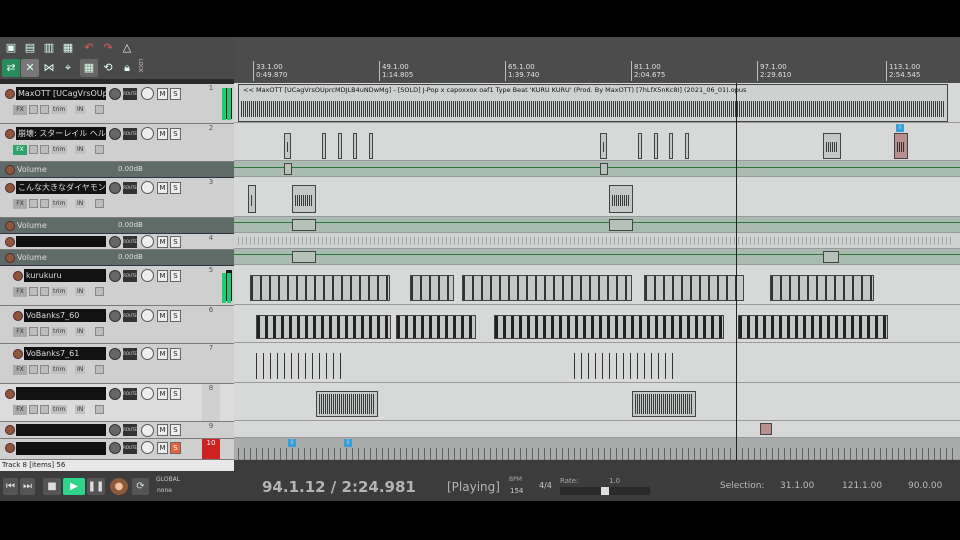  I want to click on play-cursor, so click(736, 271).